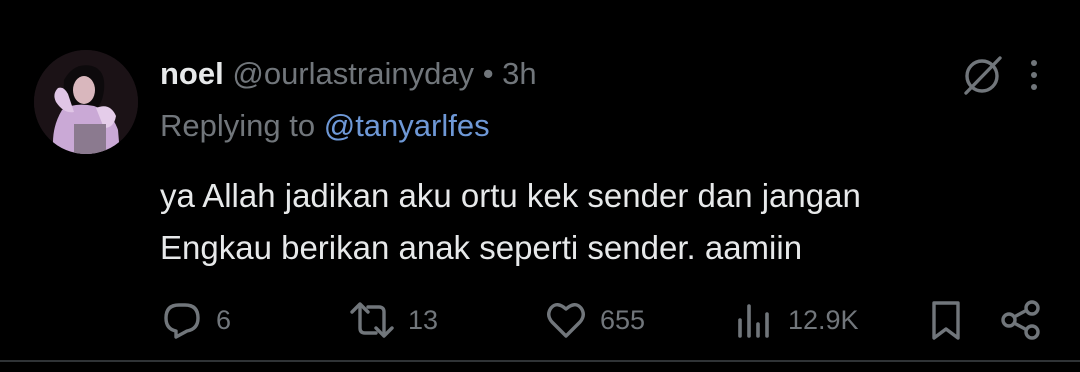 The height and width of the screenshot is (372, 1080). I want to click on more-icon, so click(1034, 77).